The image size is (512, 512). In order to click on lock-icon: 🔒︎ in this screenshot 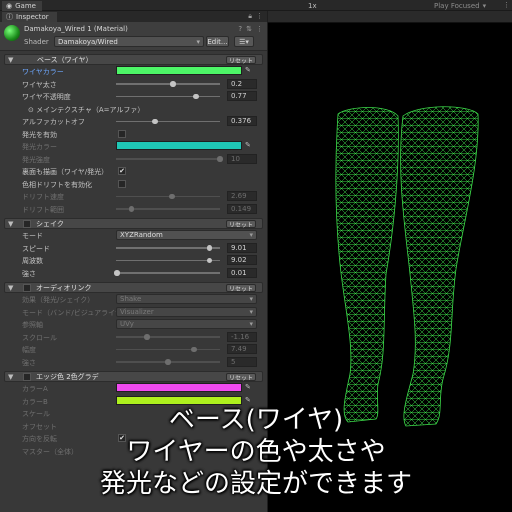, I will do `click(250, 16)`.